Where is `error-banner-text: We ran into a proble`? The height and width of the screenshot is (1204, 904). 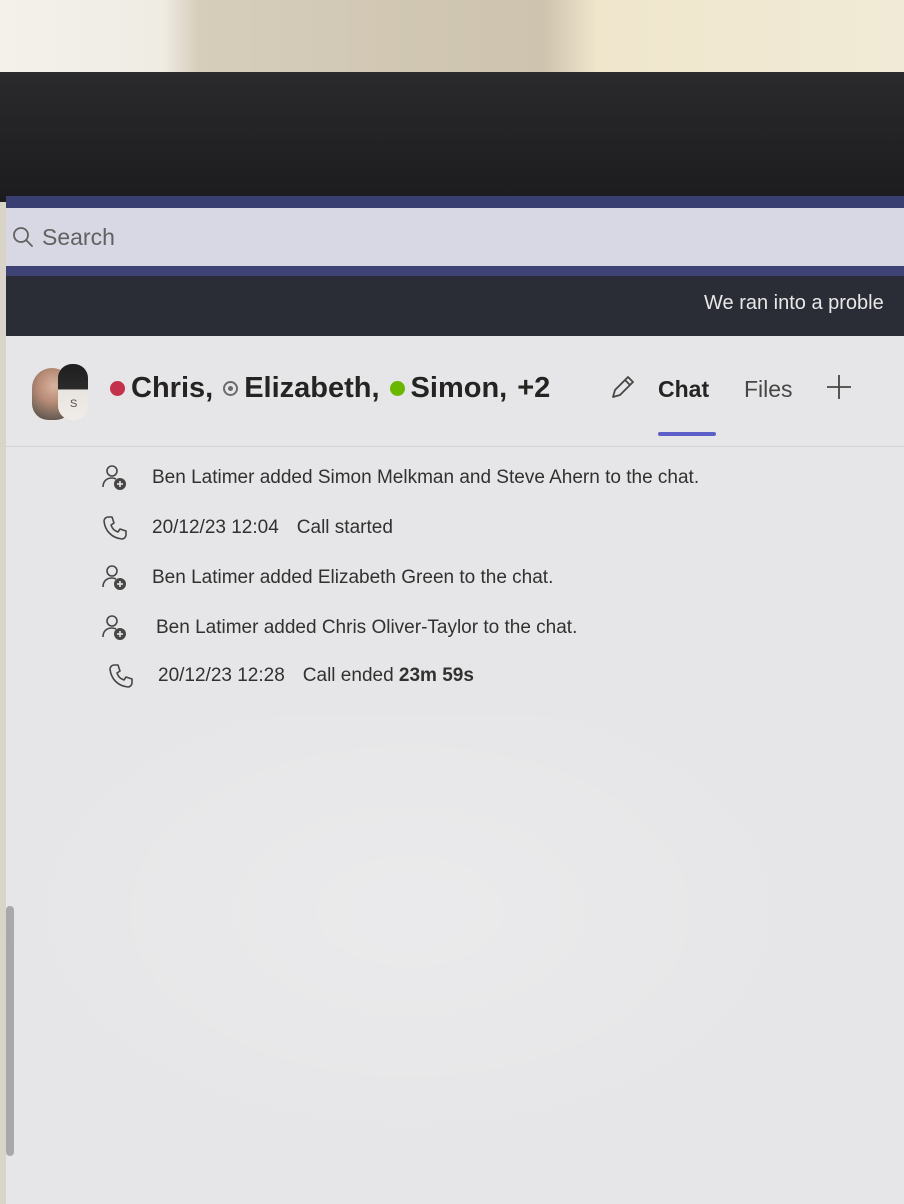 error-banner-text: We ran into a proble is located at coordinates (794, 303).